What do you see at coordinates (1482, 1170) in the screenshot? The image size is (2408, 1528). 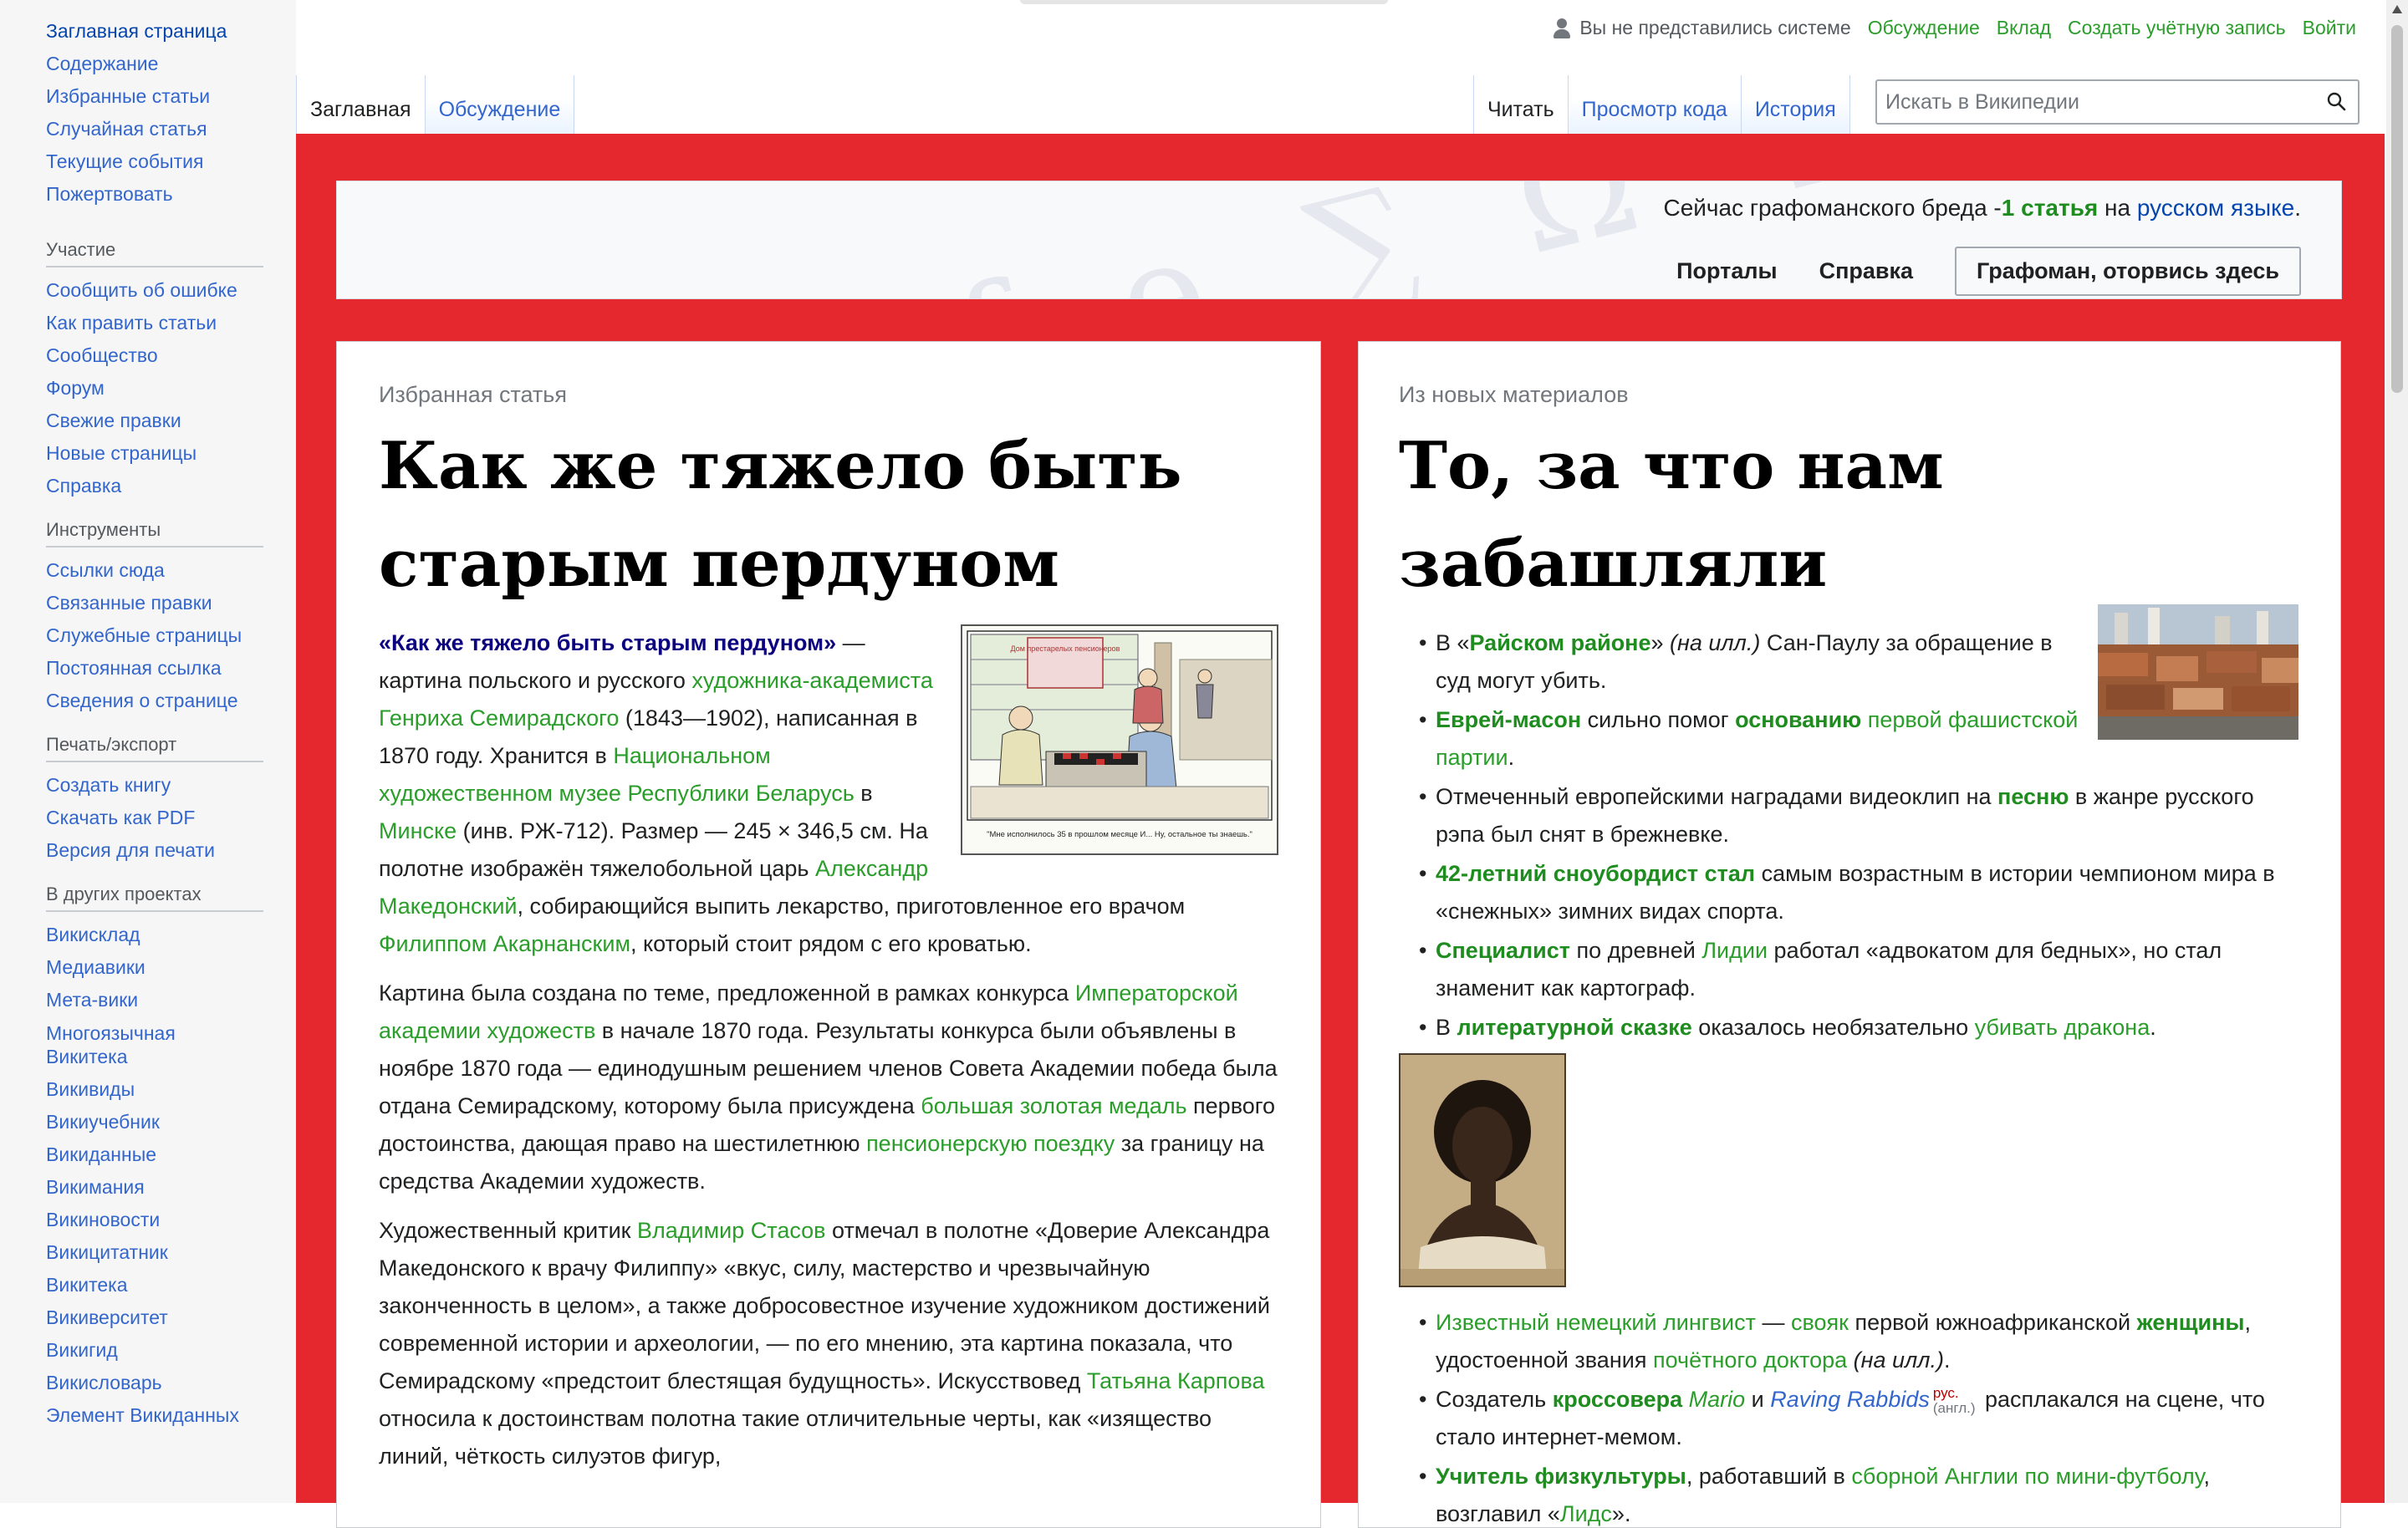 I see `portrait-photo` at bounding box center [1482, 1170].